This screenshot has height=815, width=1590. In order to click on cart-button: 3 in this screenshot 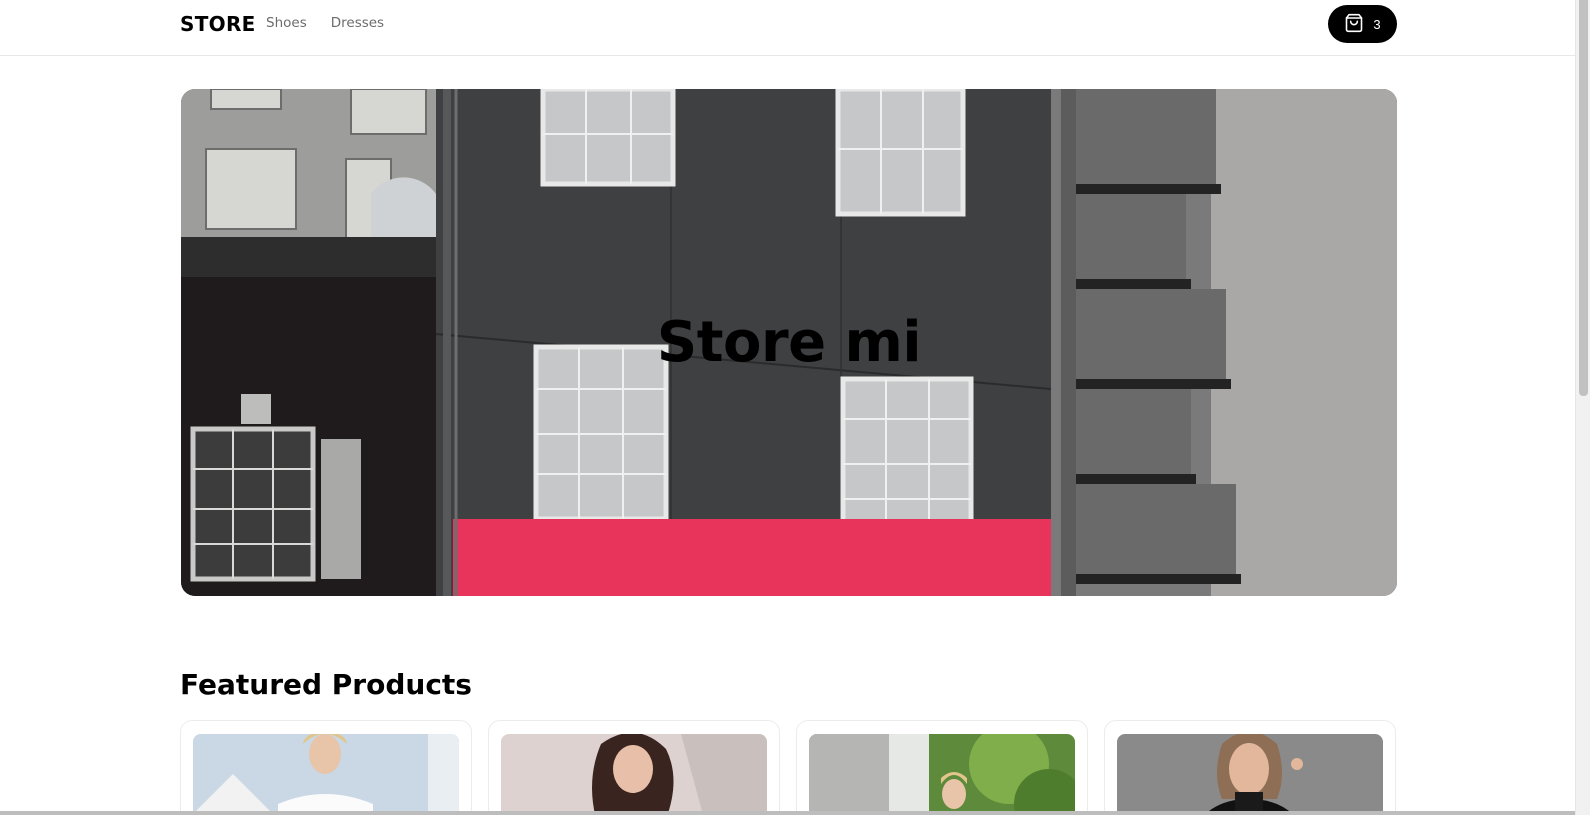, I will do `click(1362, 24)`.